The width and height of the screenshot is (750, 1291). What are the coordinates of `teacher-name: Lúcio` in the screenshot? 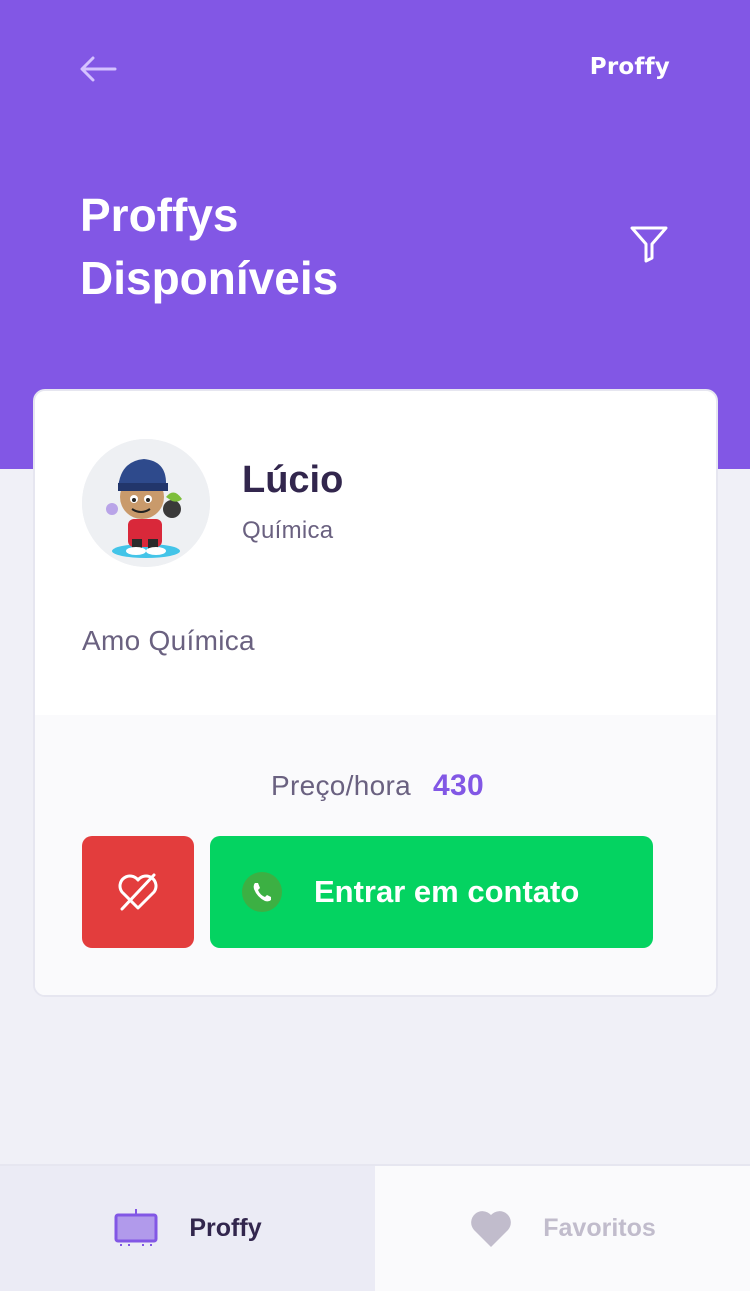 It's located at (293, 480).